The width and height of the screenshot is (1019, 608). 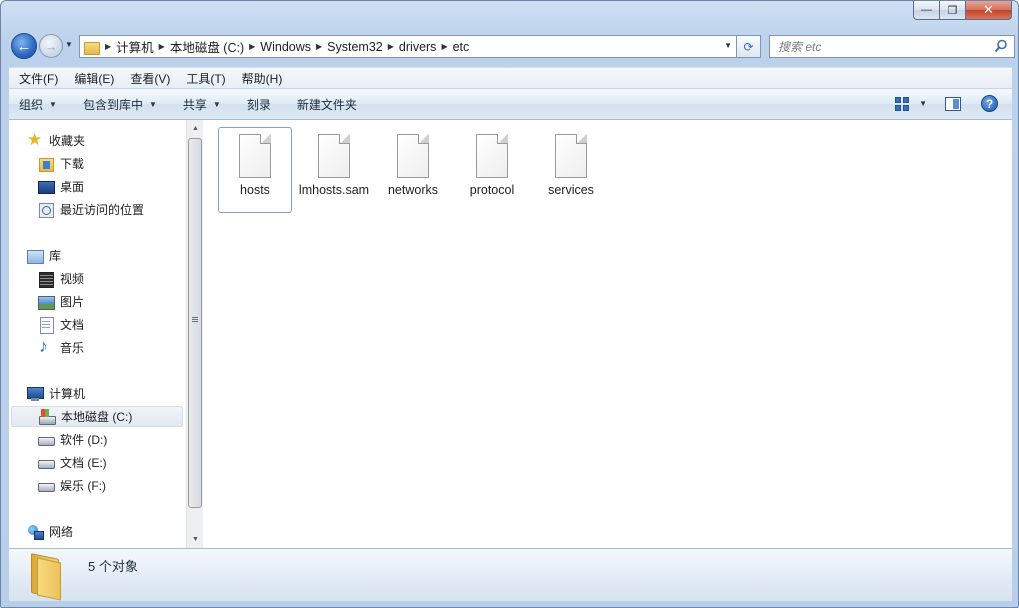 I want to click on sidebar-item-label: 下载, so click(x=72, y=164).